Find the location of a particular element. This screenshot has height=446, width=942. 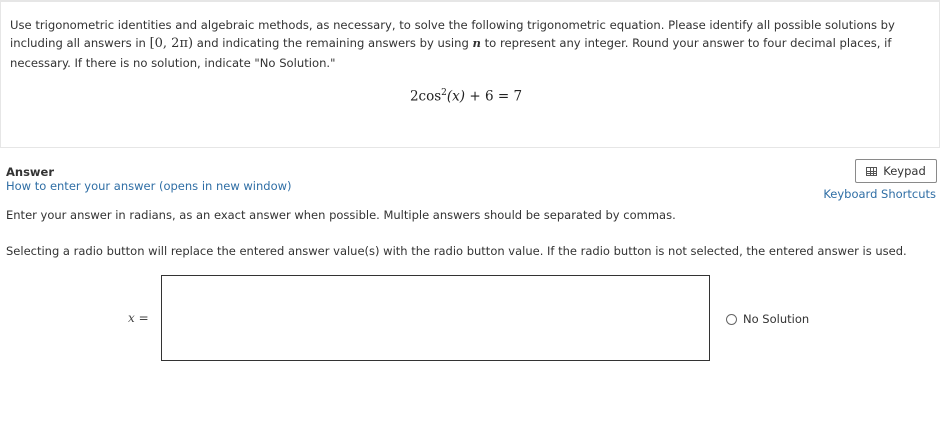

integer-variable-n: n is located at coordinates (476, 43).